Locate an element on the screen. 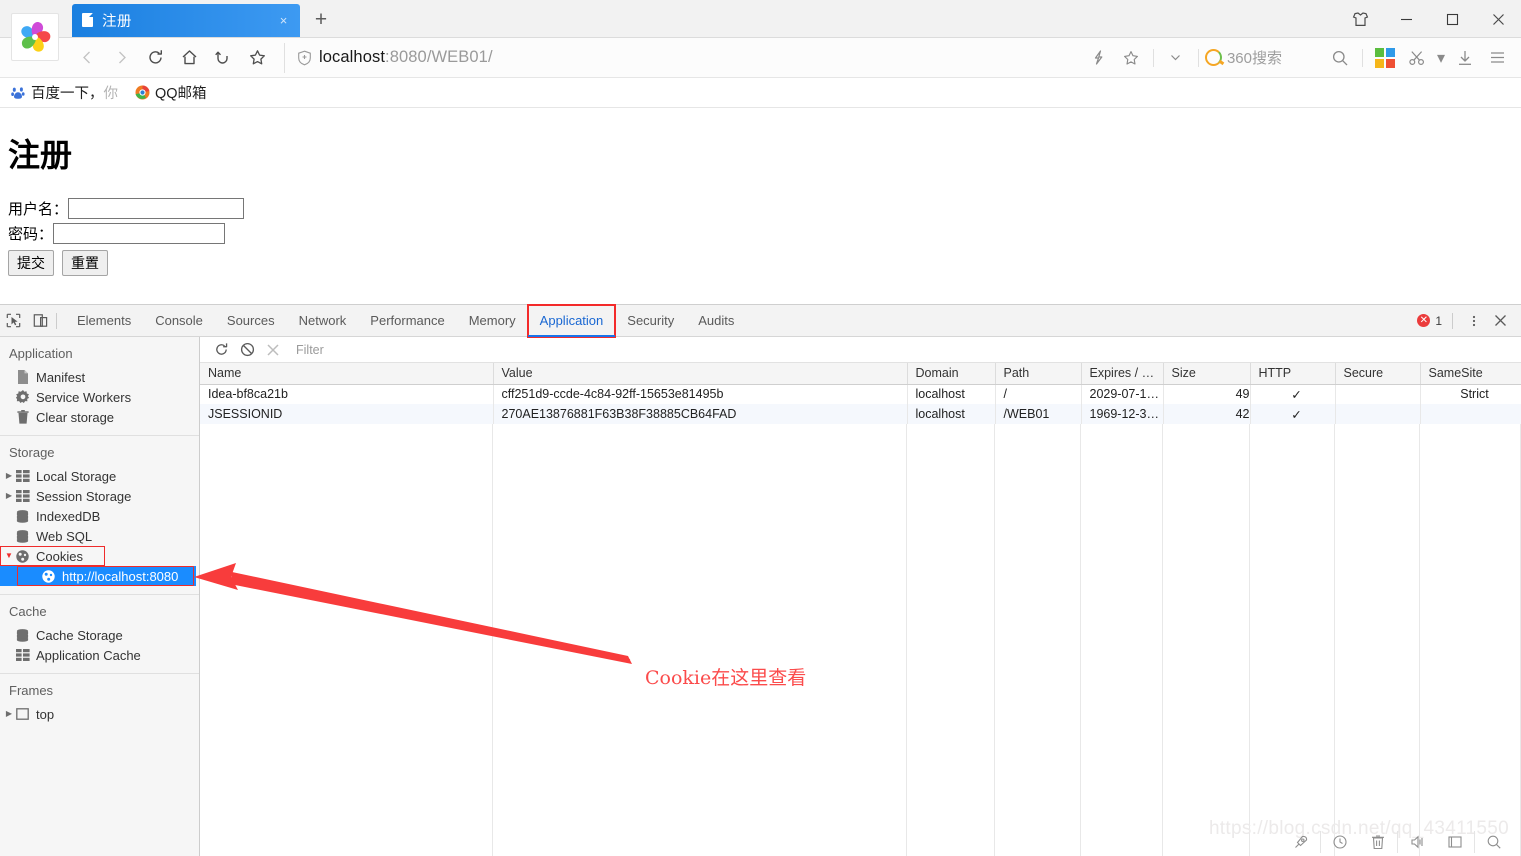  new-tab-button: + is located at coordinates (321, 20).